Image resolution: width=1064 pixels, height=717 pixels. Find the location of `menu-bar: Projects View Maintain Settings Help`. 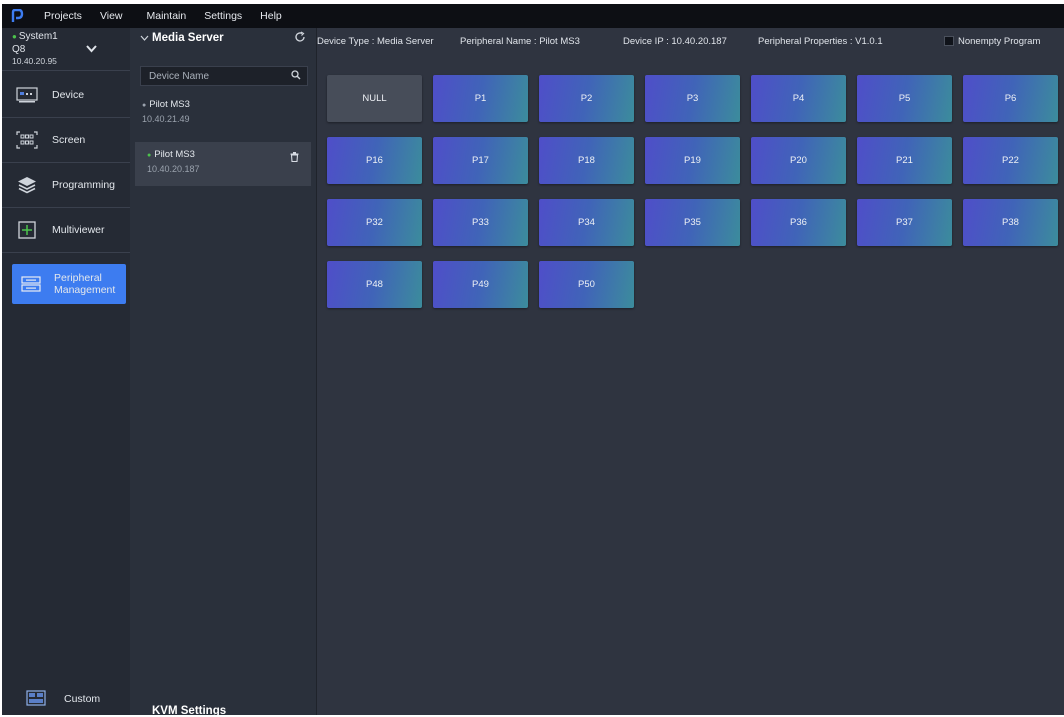

menu-bar: Projects View Maintain Settings Help is located at coordinates (533, 16).